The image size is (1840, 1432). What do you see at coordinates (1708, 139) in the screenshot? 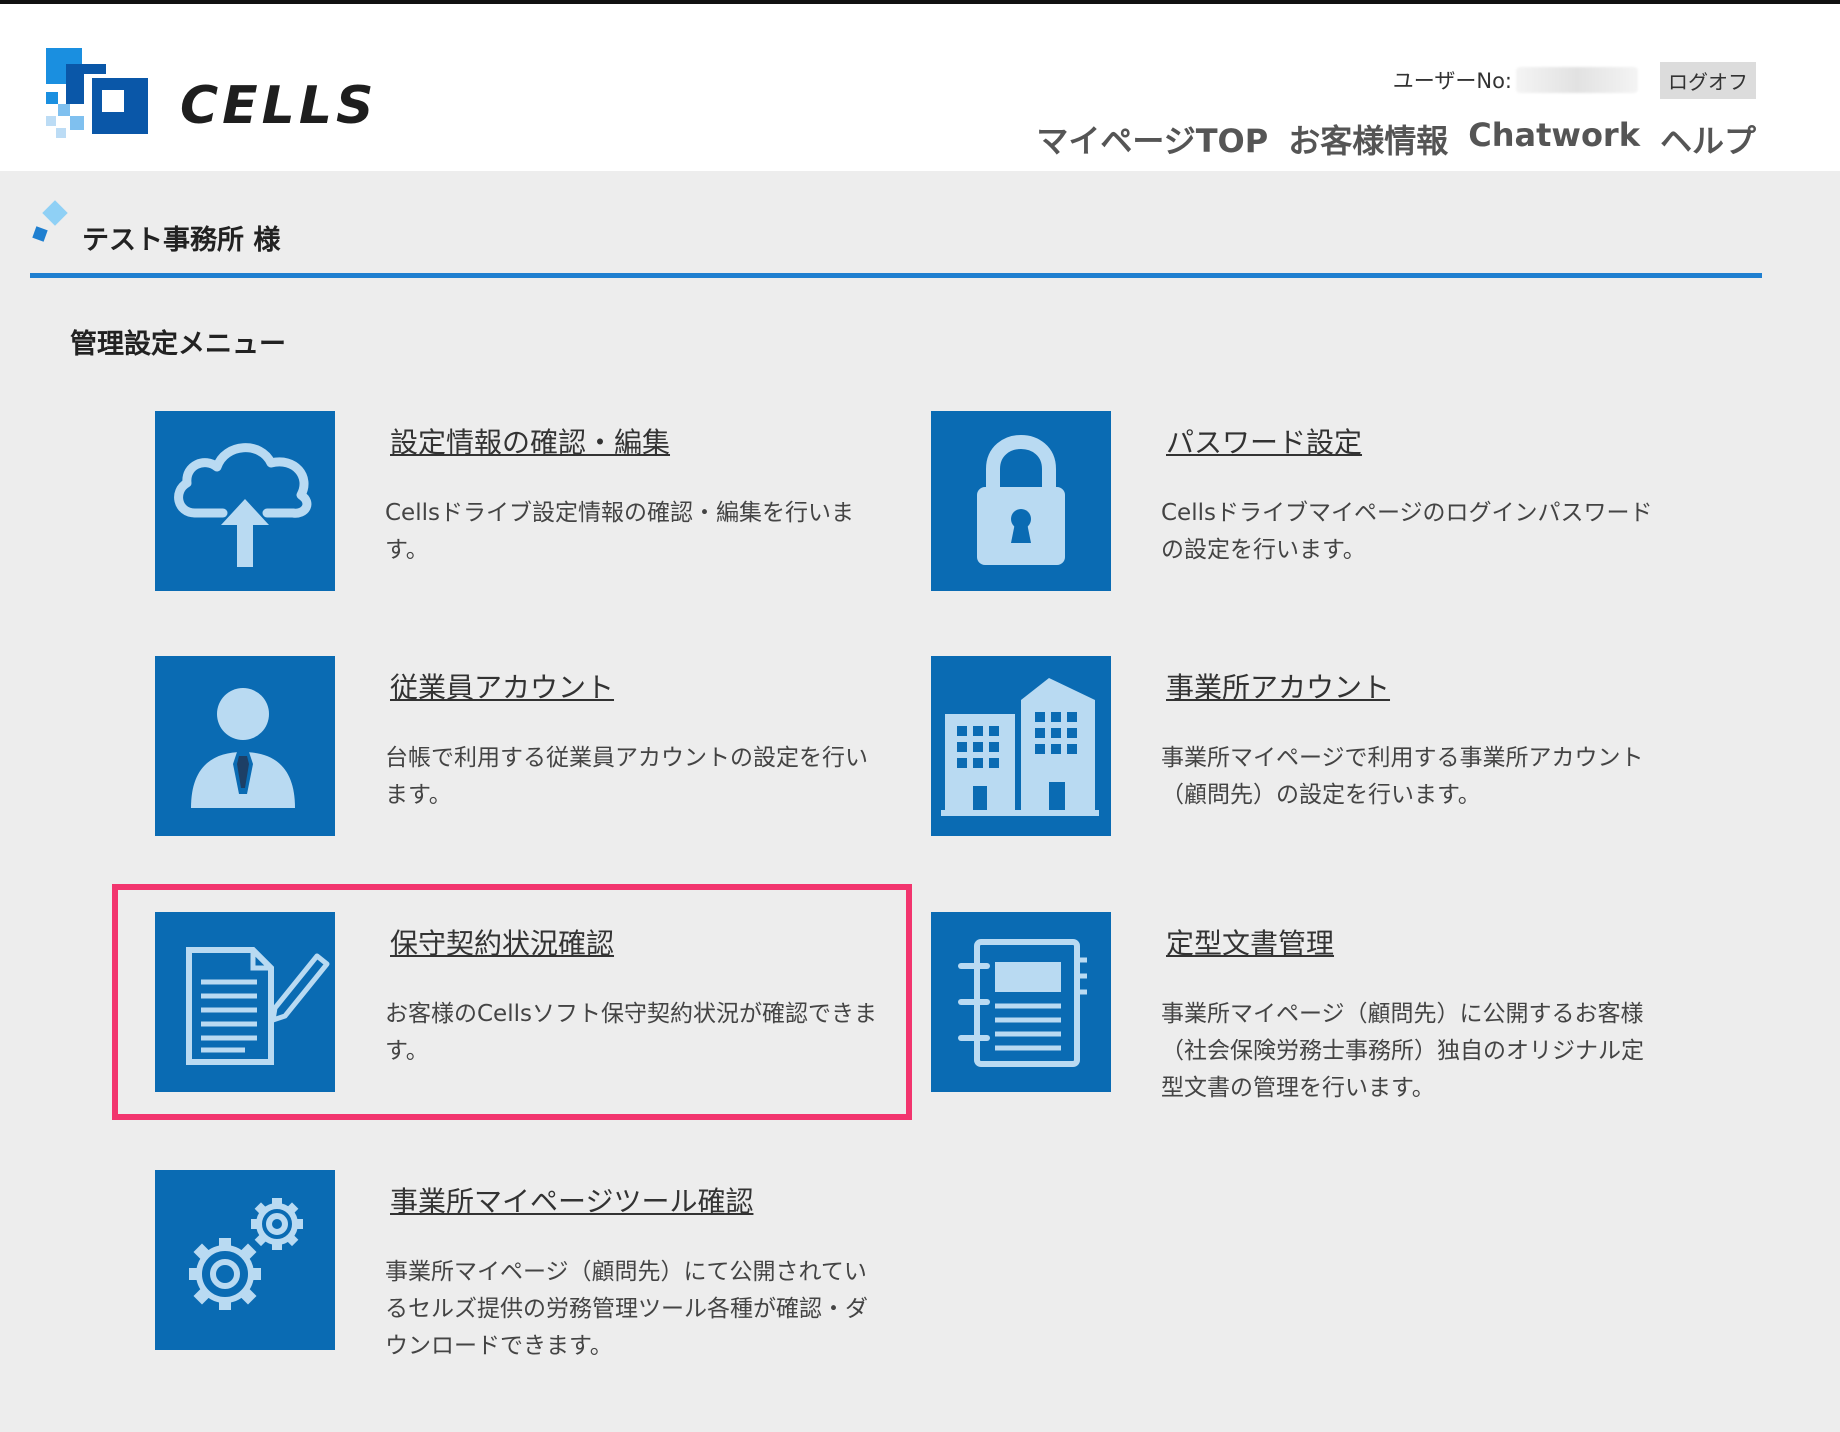
I see `nav-help: ヘルプ` at bounding box center [1708, 139].